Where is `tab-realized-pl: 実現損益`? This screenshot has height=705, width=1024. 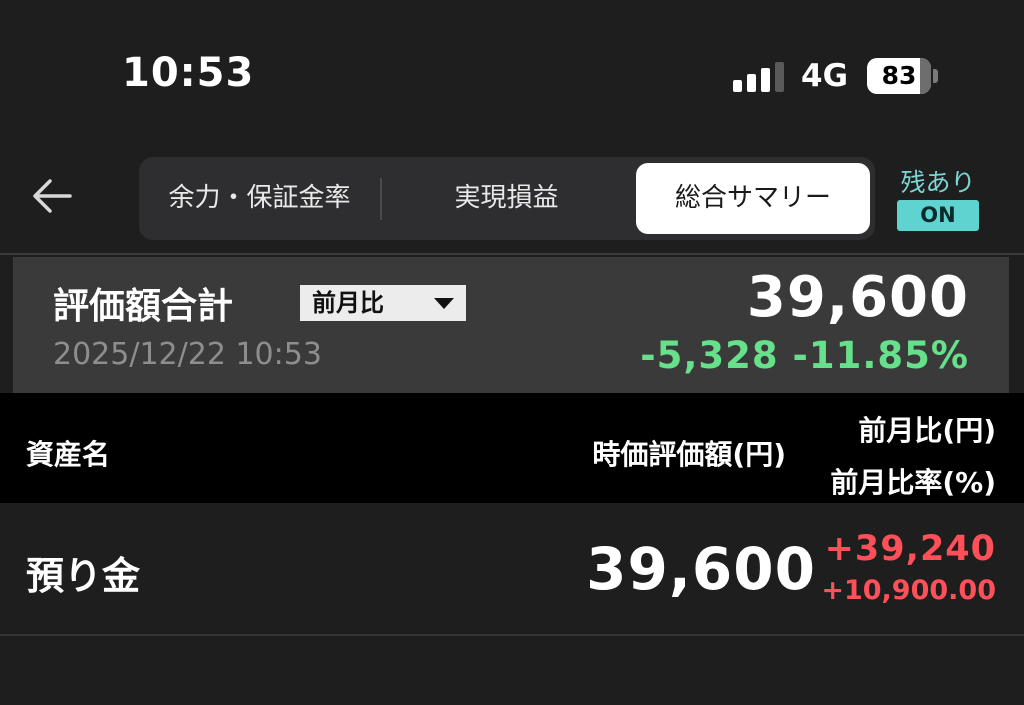
tab-realized-pl: 実現損益 is located at coordinates (506, 198).